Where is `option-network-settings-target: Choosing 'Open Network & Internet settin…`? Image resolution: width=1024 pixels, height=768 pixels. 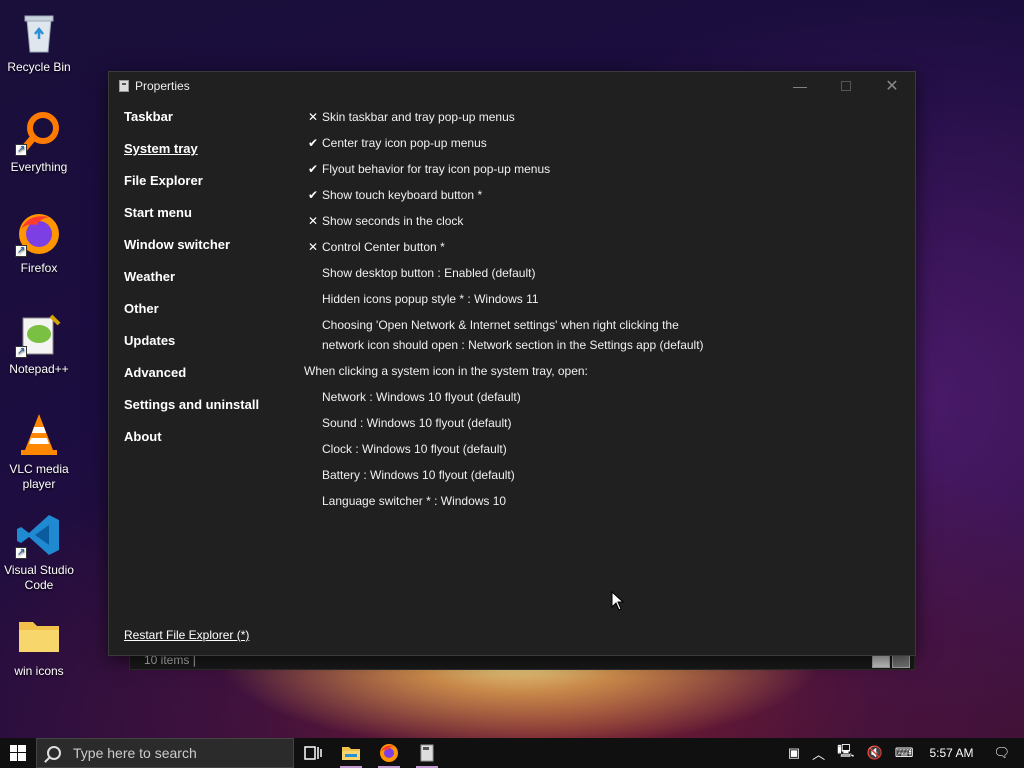 option-network-settings-target: Choosing 'Open Network & Internet settin… is located at coordinates (604, 335).